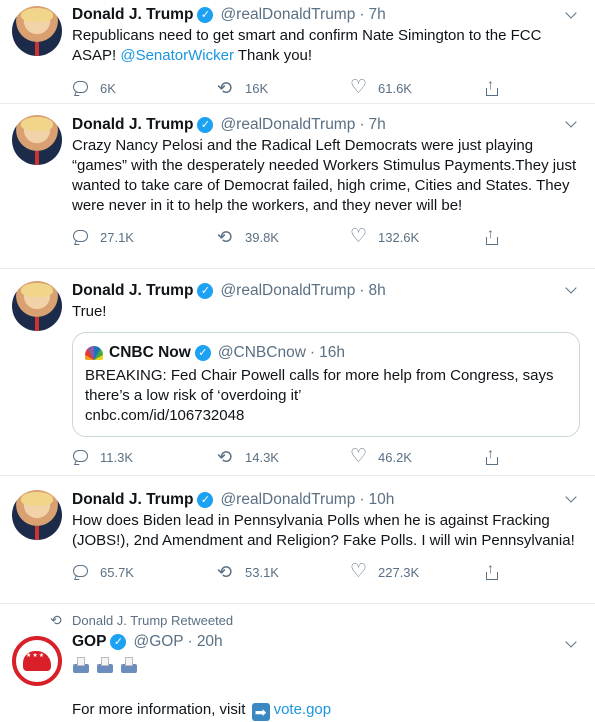 This screenshot has height=722, width=595. I want to click on timestamp: 10h, so click(382, 500).